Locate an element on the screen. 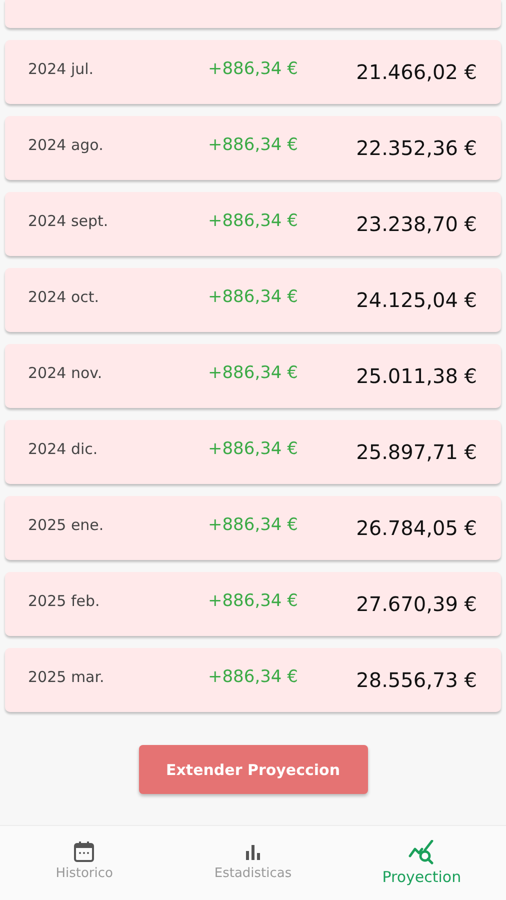 This screenshot has height=900, width=506. nav-tab: Historico is located at coordinates (84, 863).